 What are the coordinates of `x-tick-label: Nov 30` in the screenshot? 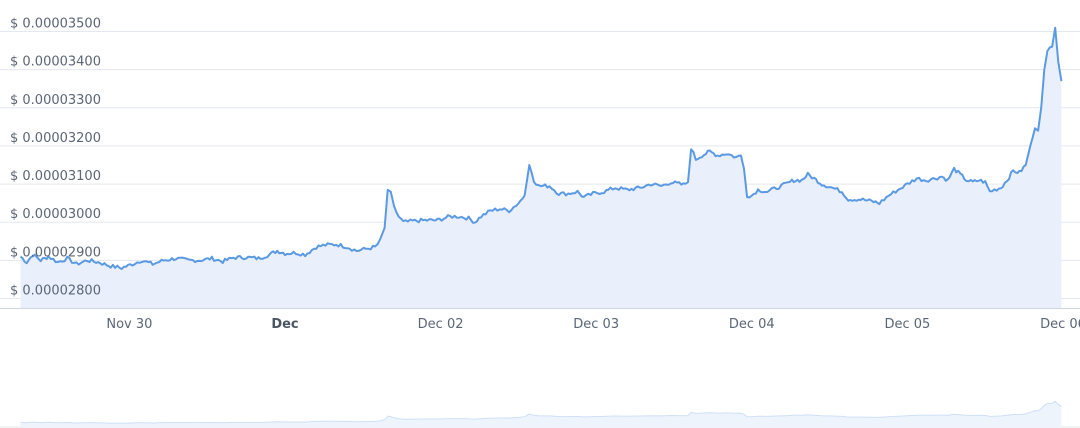 It's located at (129, 324).